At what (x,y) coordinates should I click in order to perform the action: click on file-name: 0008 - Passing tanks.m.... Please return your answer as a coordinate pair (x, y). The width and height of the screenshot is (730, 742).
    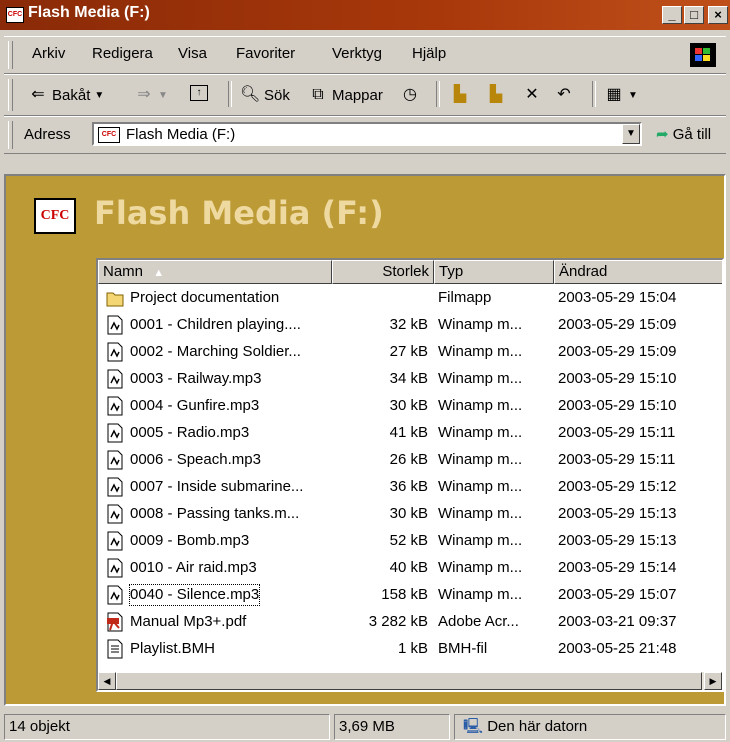
    Looking at the image, I should click on (214, 514).